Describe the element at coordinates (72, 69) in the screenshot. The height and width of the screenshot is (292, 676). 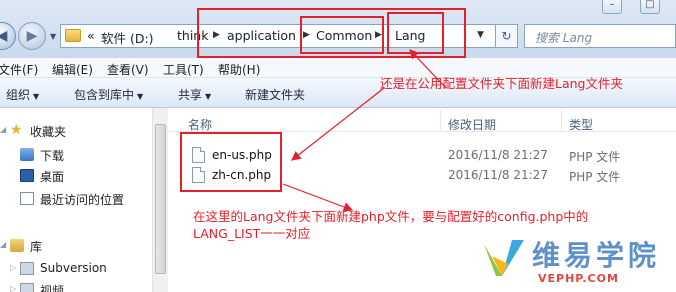
I see `menu-edit: 编辑(E)` at that location.